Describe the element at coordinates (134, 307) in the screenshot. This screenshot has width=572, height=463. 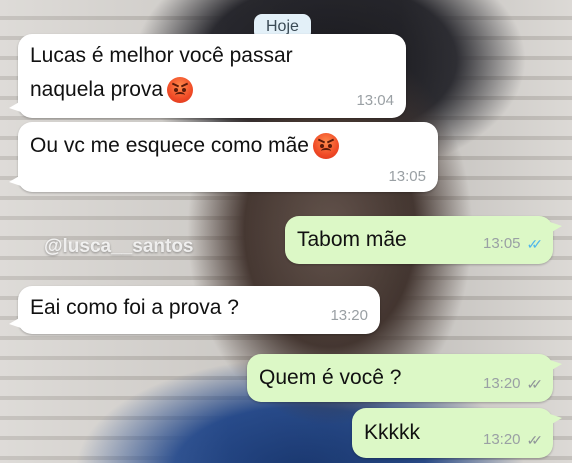
I see `message-text: Eai como foi a prova ?` at that location.